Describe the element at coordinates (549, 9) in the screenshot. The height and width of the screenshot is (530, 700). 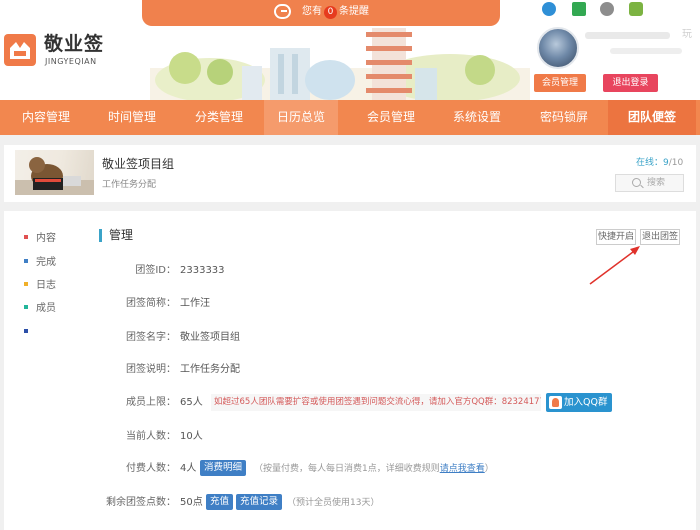
I see `ie-browser-icon` at that location.